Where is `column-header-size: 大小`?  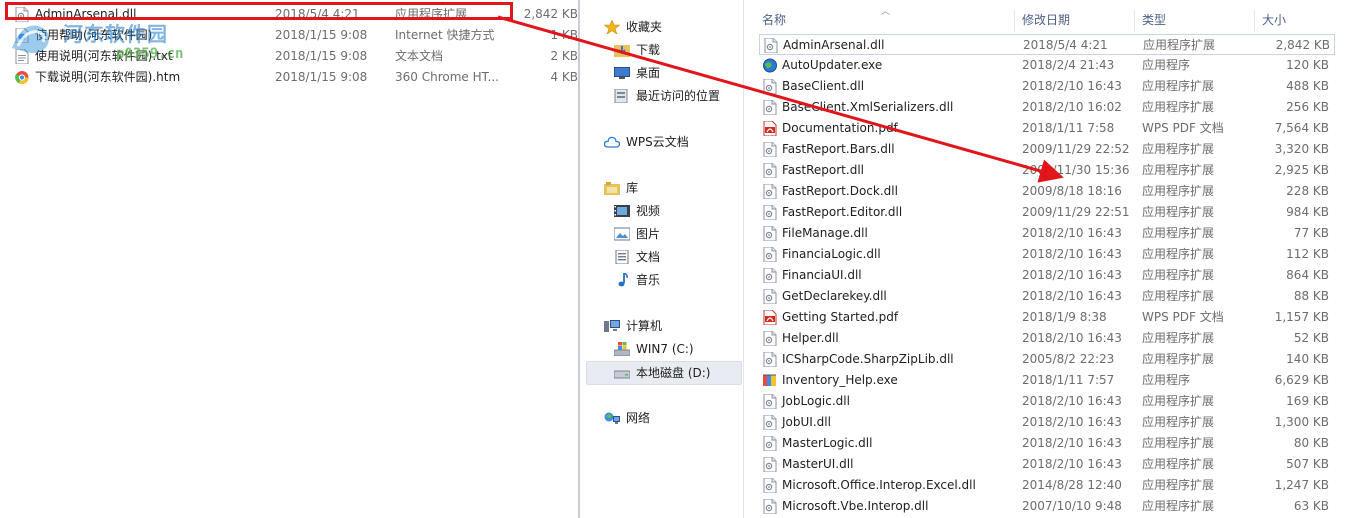
column-header-size: 大小 is located at coordinates (1274, 20).